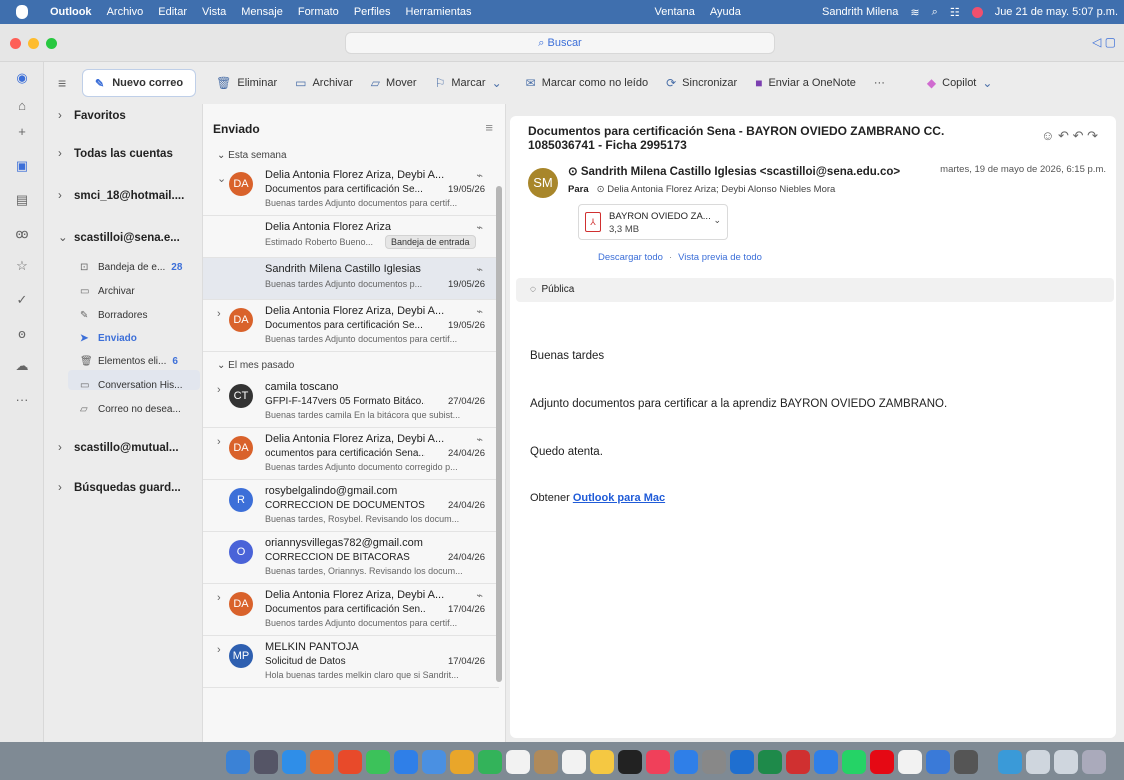 The height and width of the screenshot is (780, 1124). What do you see at coordinates (255, 365) in the screenshot?
I see `group-last-month: ⌄ El mes pasado` at bounding box center [255, 365].